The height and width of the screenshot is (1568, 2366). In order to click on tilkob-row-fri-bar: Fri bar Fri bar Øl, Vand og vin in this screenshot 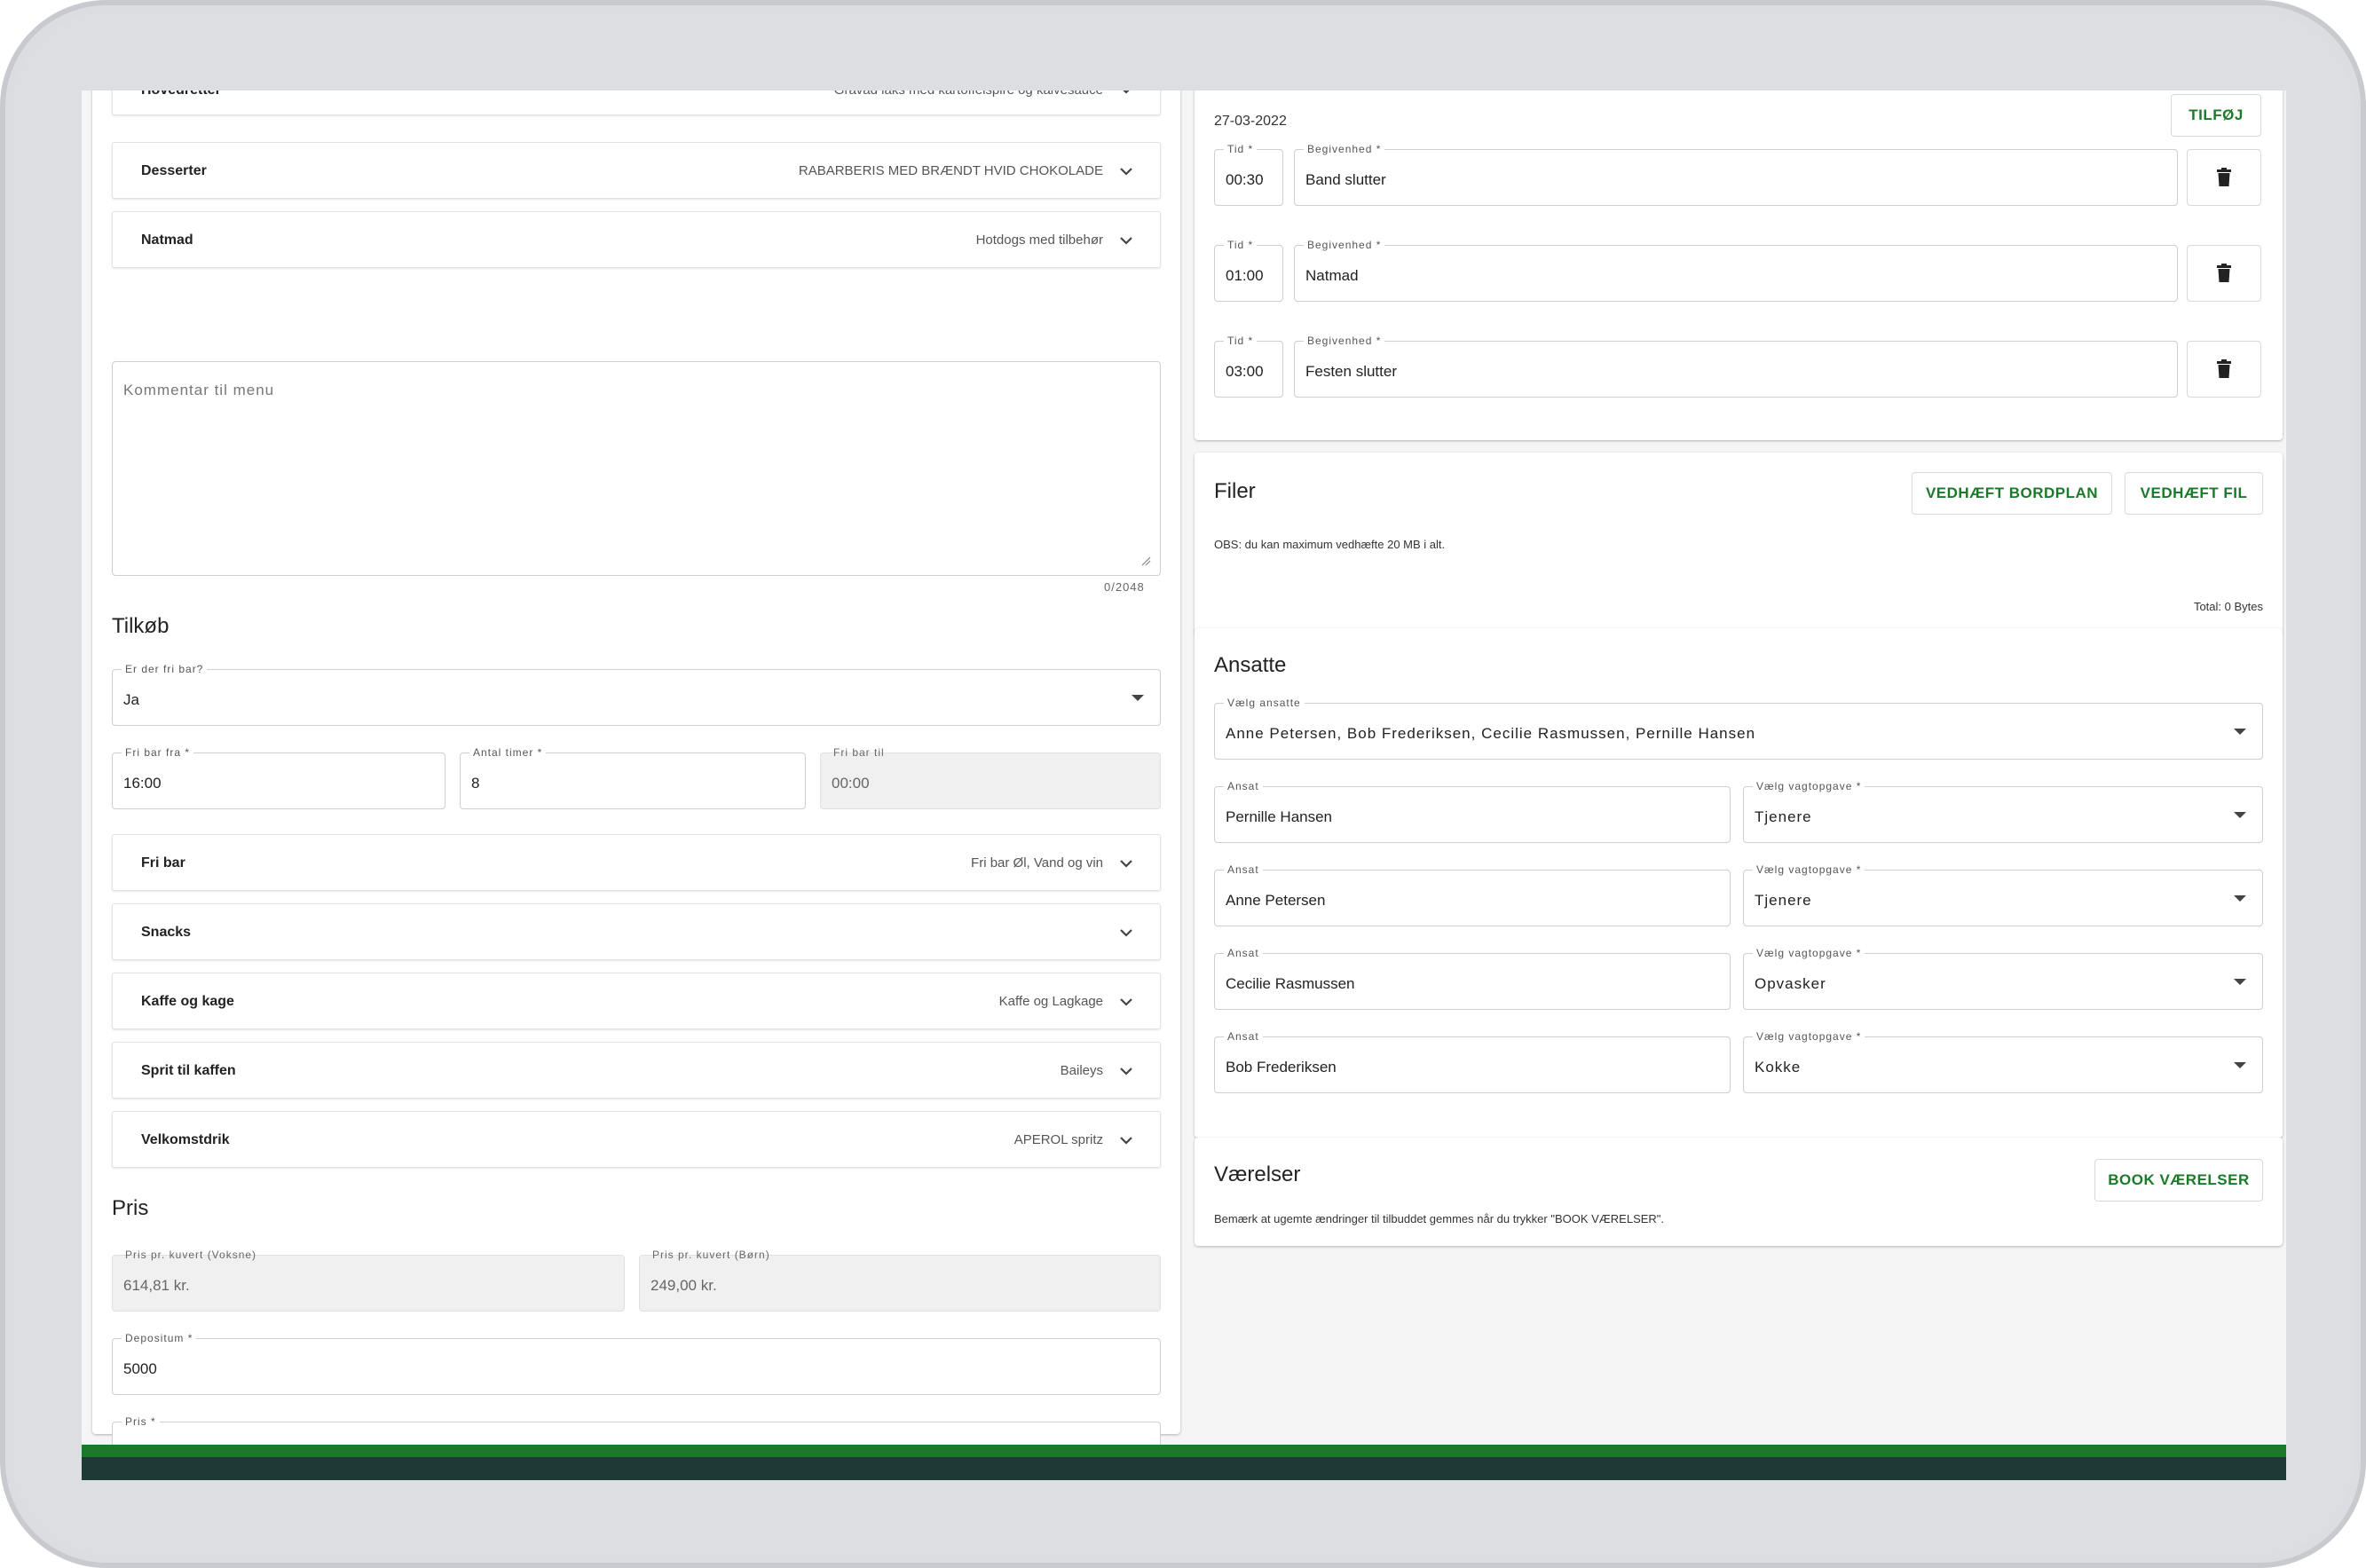, I will do `click(636, 862)`.